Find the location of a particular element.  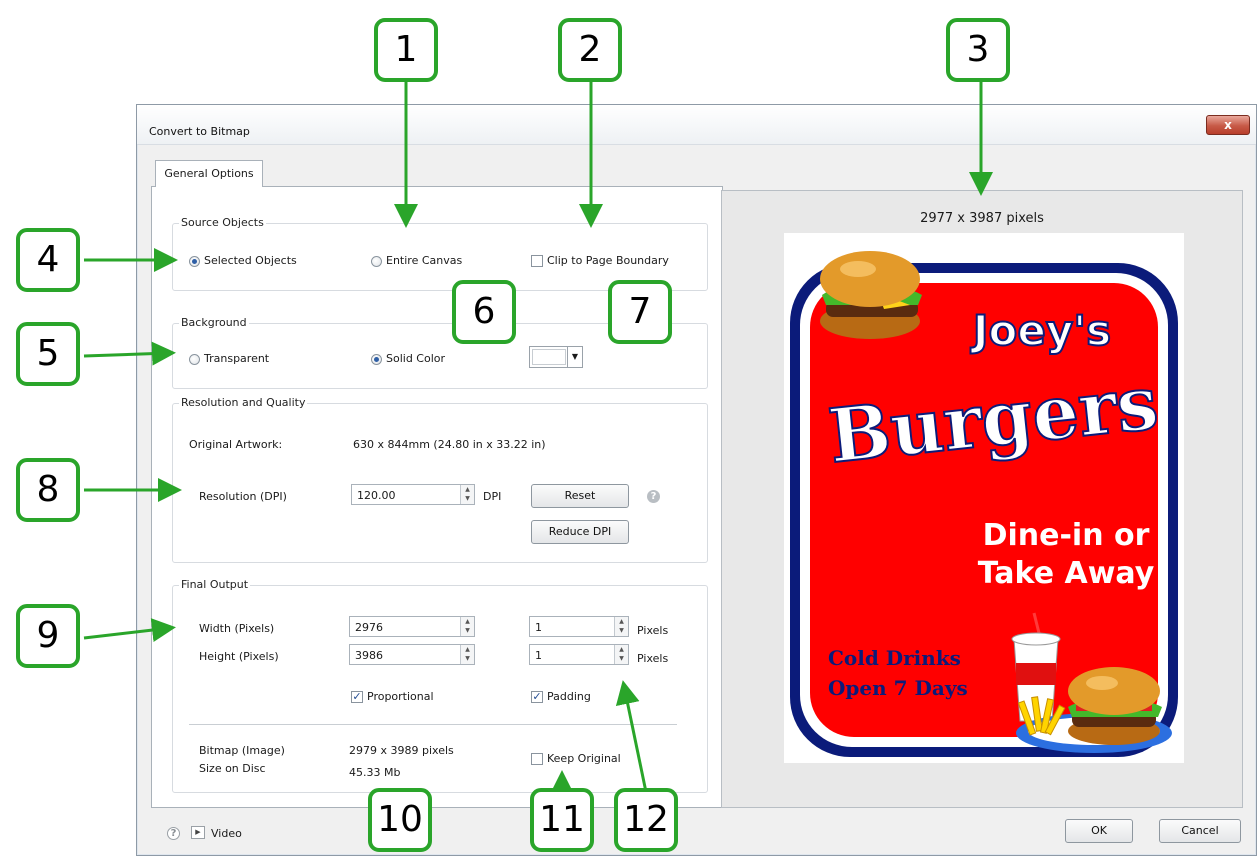

keep-original-checkbox: Keep Original is located at coordinates (576, 758).